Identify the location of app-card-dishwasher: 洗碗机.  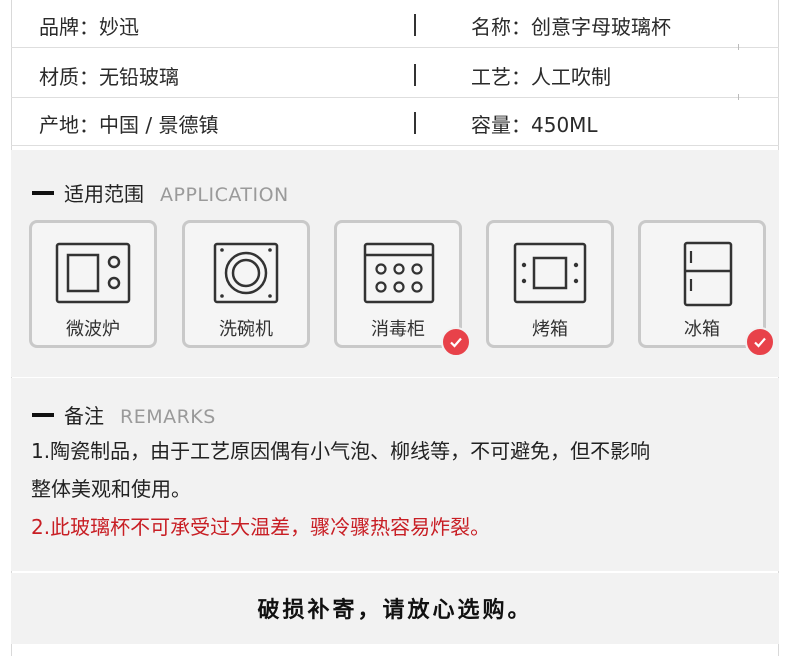
(246, 284).